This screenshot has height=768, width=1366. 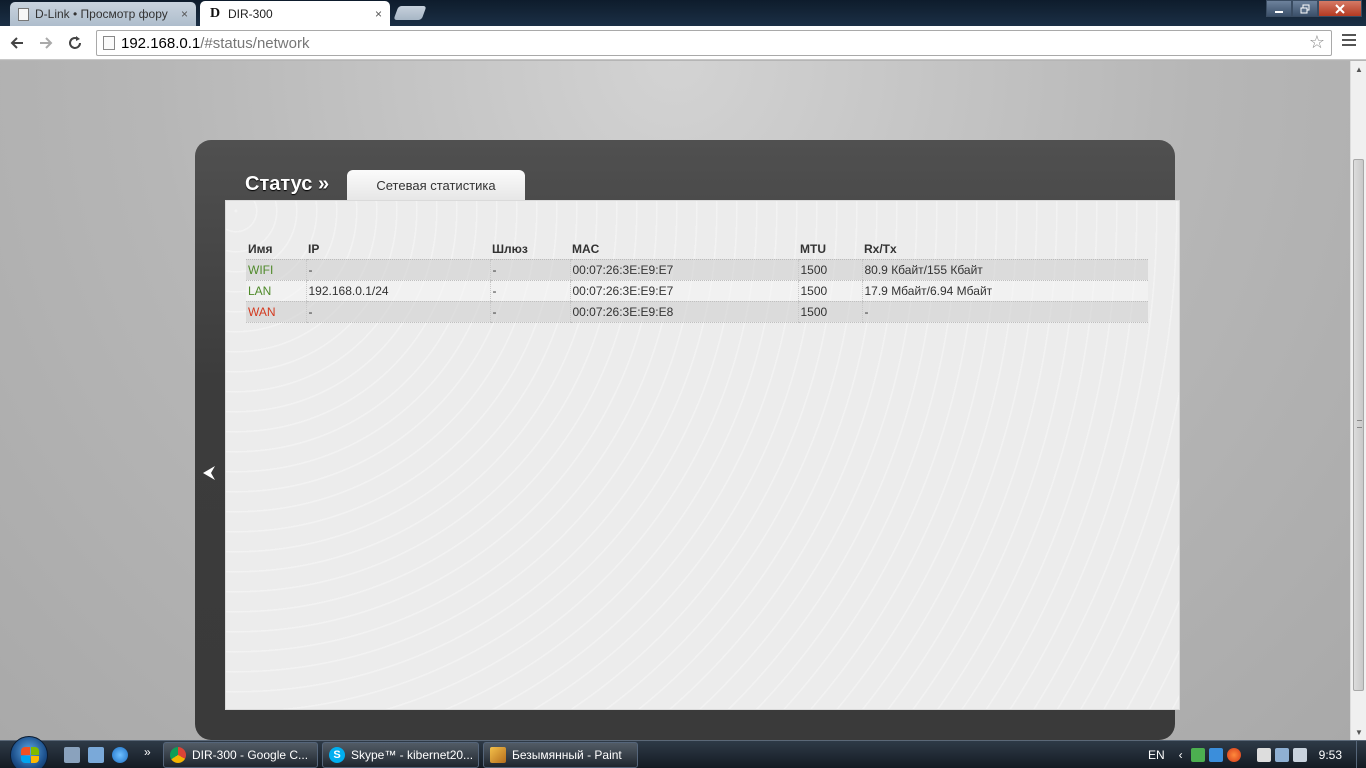 I want to click on minimize-button, so click(x=1279, y=8).